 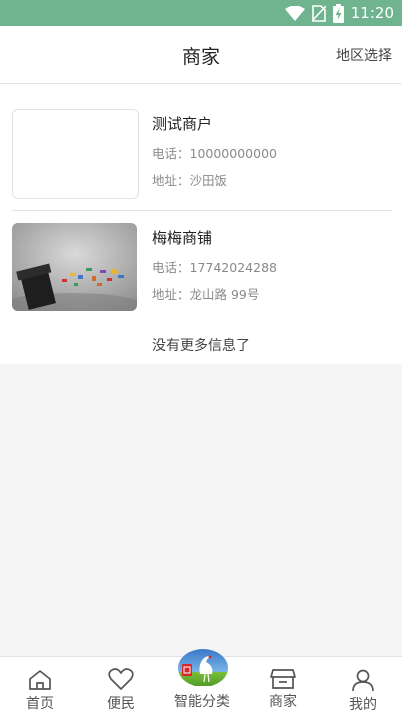 What do you see at coordinates (206, 294) in the screenshot?
I see `merchant-address: 地址：龙山路 99号` at bounding box center [206, 294].